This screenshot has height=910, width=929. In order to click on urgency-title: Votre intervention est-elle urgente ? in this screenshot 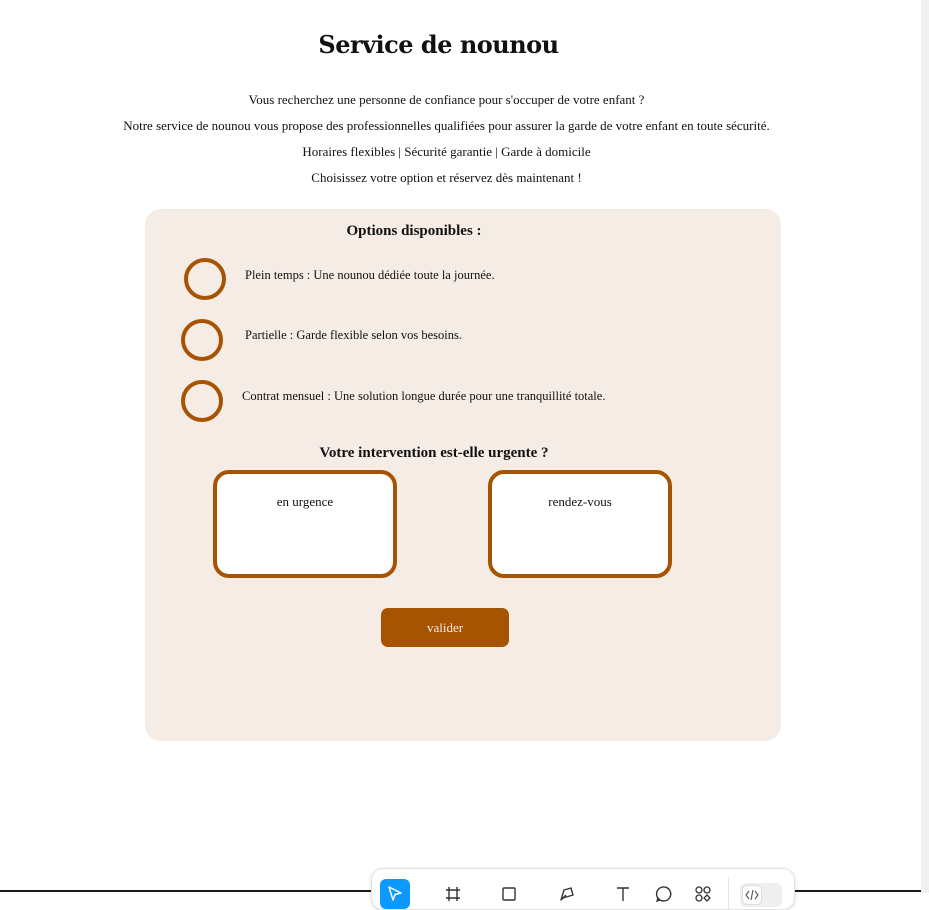, I will do `click(434, 453)`.